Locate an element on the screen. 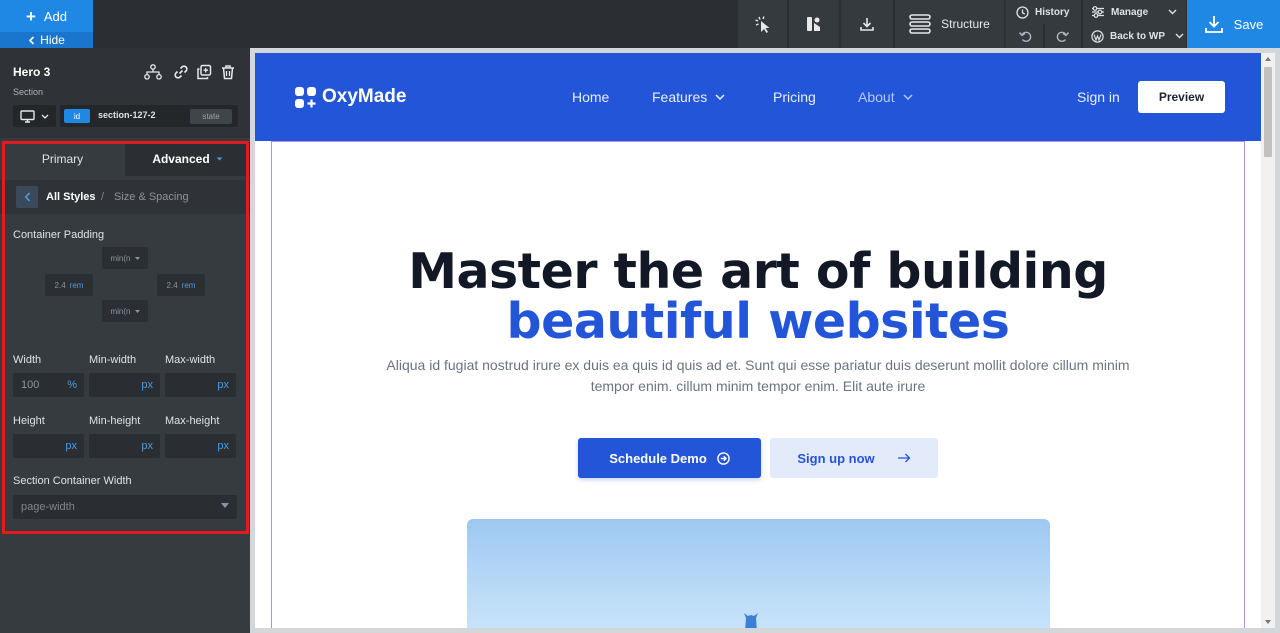 Image resolution: width=1280 pixels, height=633 pixels. max-width-input: px is located at coordinates (200, 385).